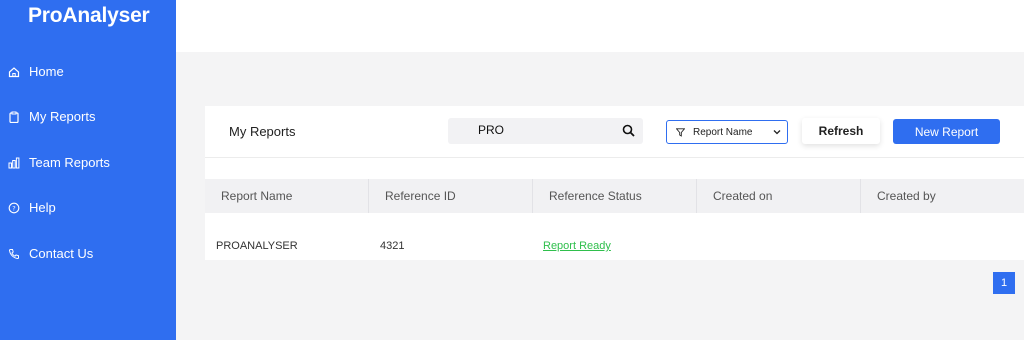 The height and width of the screenshot is (340, 1024). Describe the element at coordinates (614, 157) in the screenshot. I see `divider` at that location.